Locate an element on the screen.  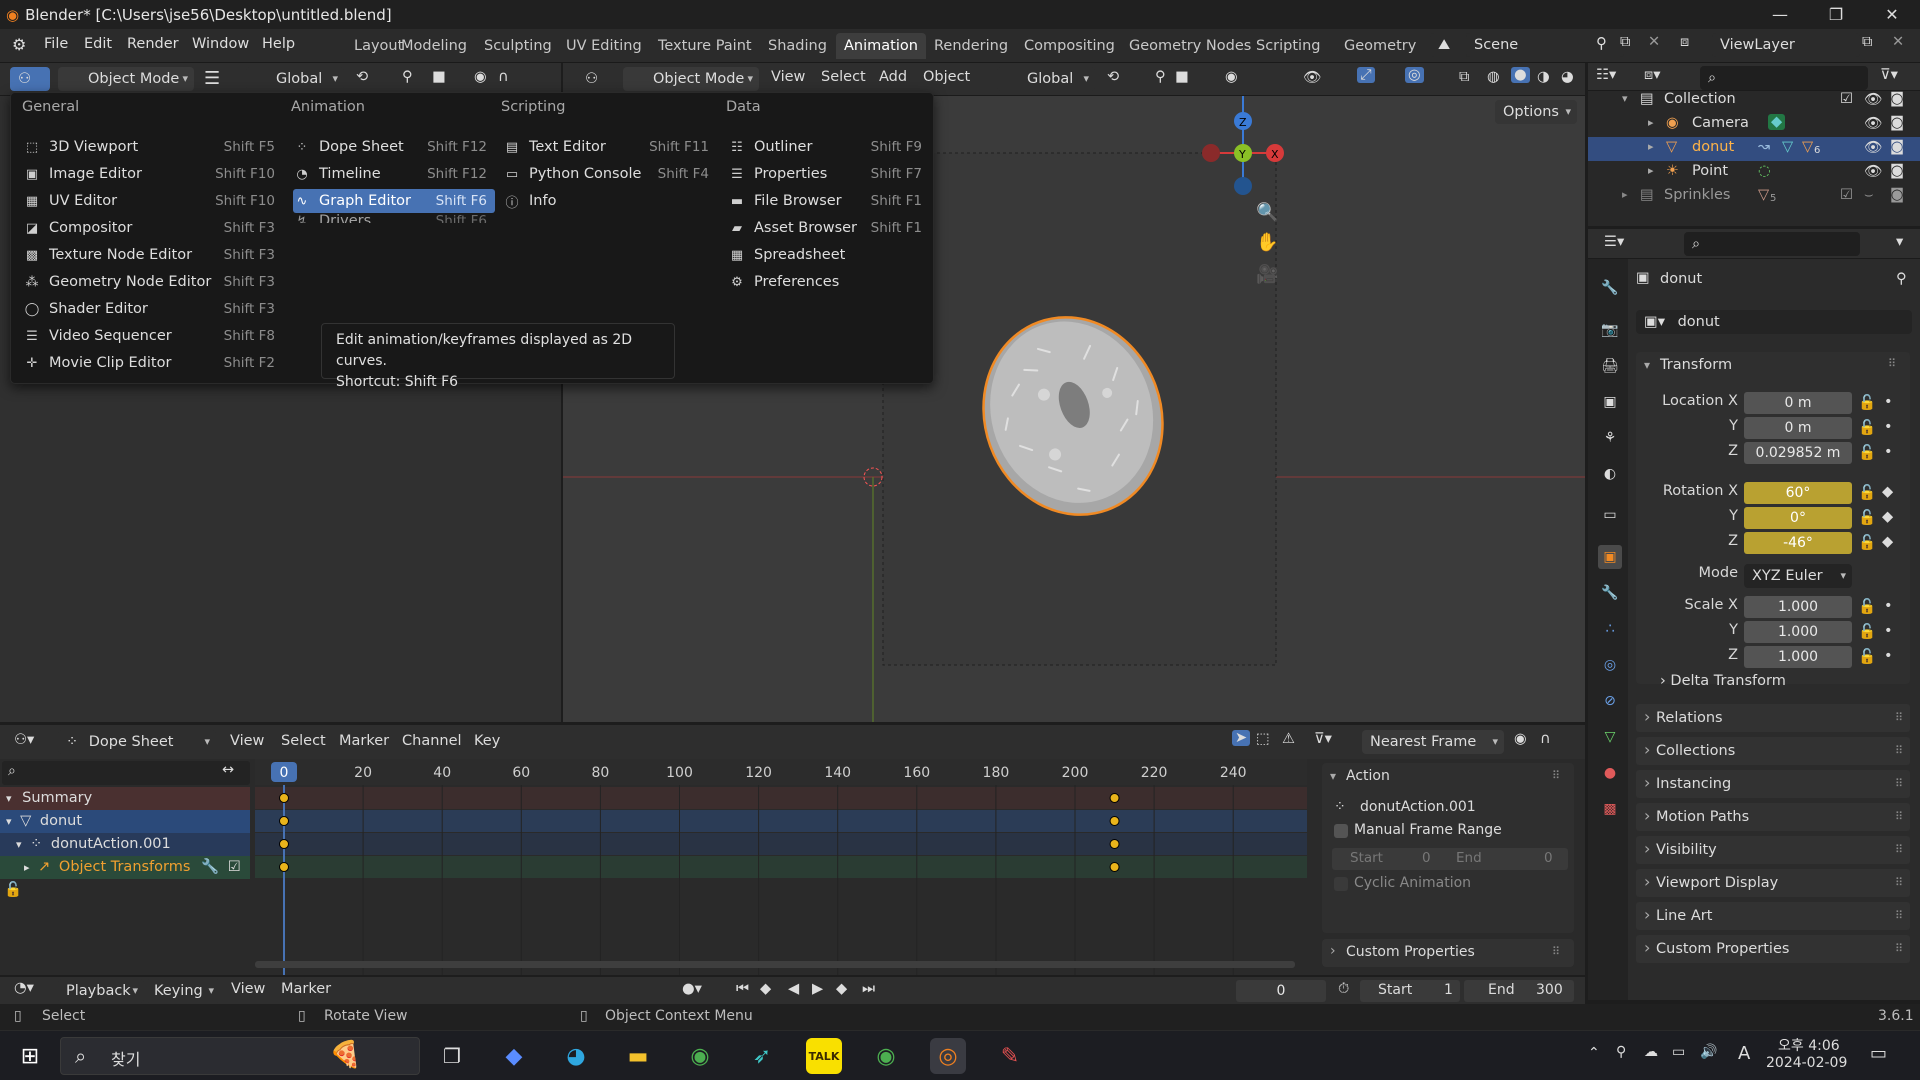
volume-icon: 🔊 is located at coordinates (1708, 1052).